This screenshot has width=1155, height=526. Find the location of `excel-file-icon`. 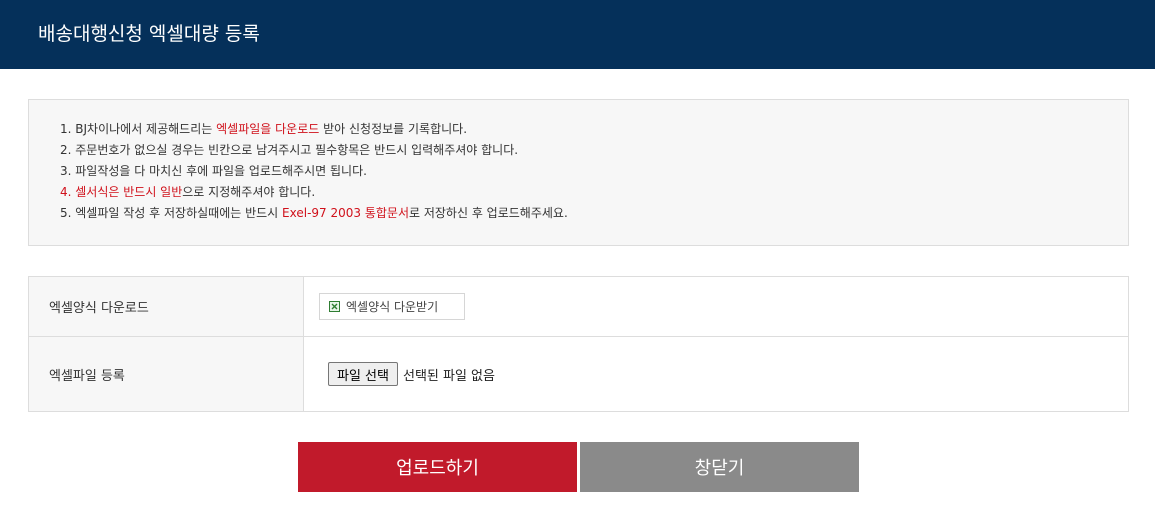

excel-file-icon is located at coordinates (334, 306).